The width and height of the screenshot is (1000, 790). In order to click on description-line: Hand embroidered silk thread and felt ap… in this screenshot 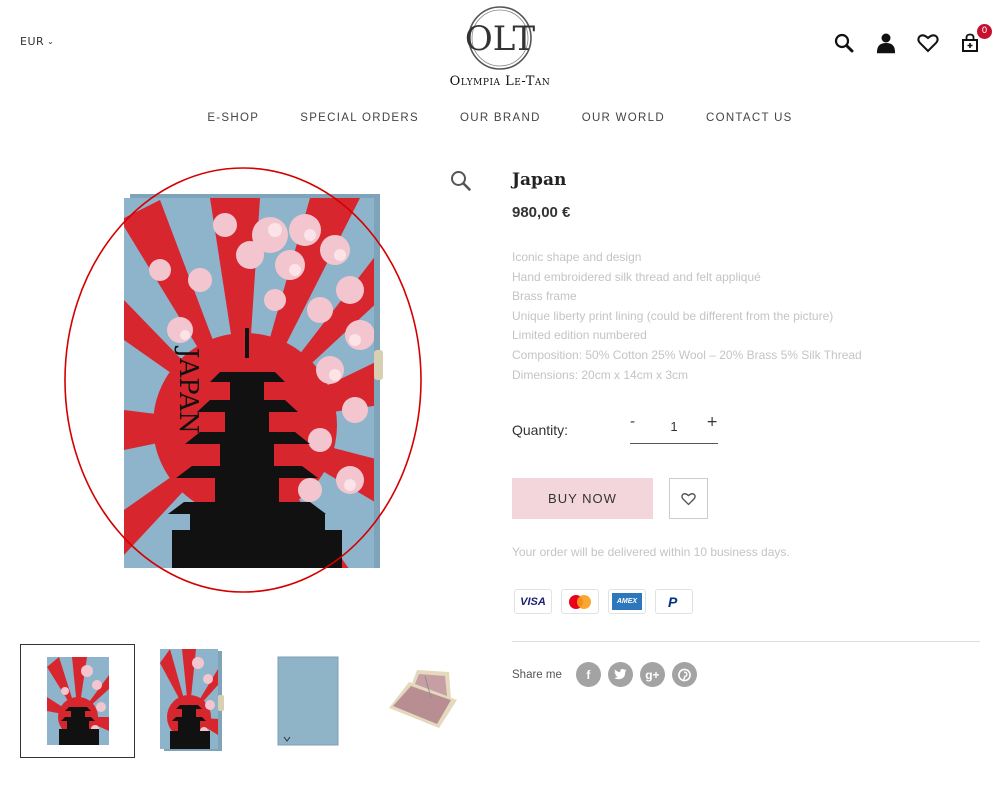, I will do `click(636, 276)`.